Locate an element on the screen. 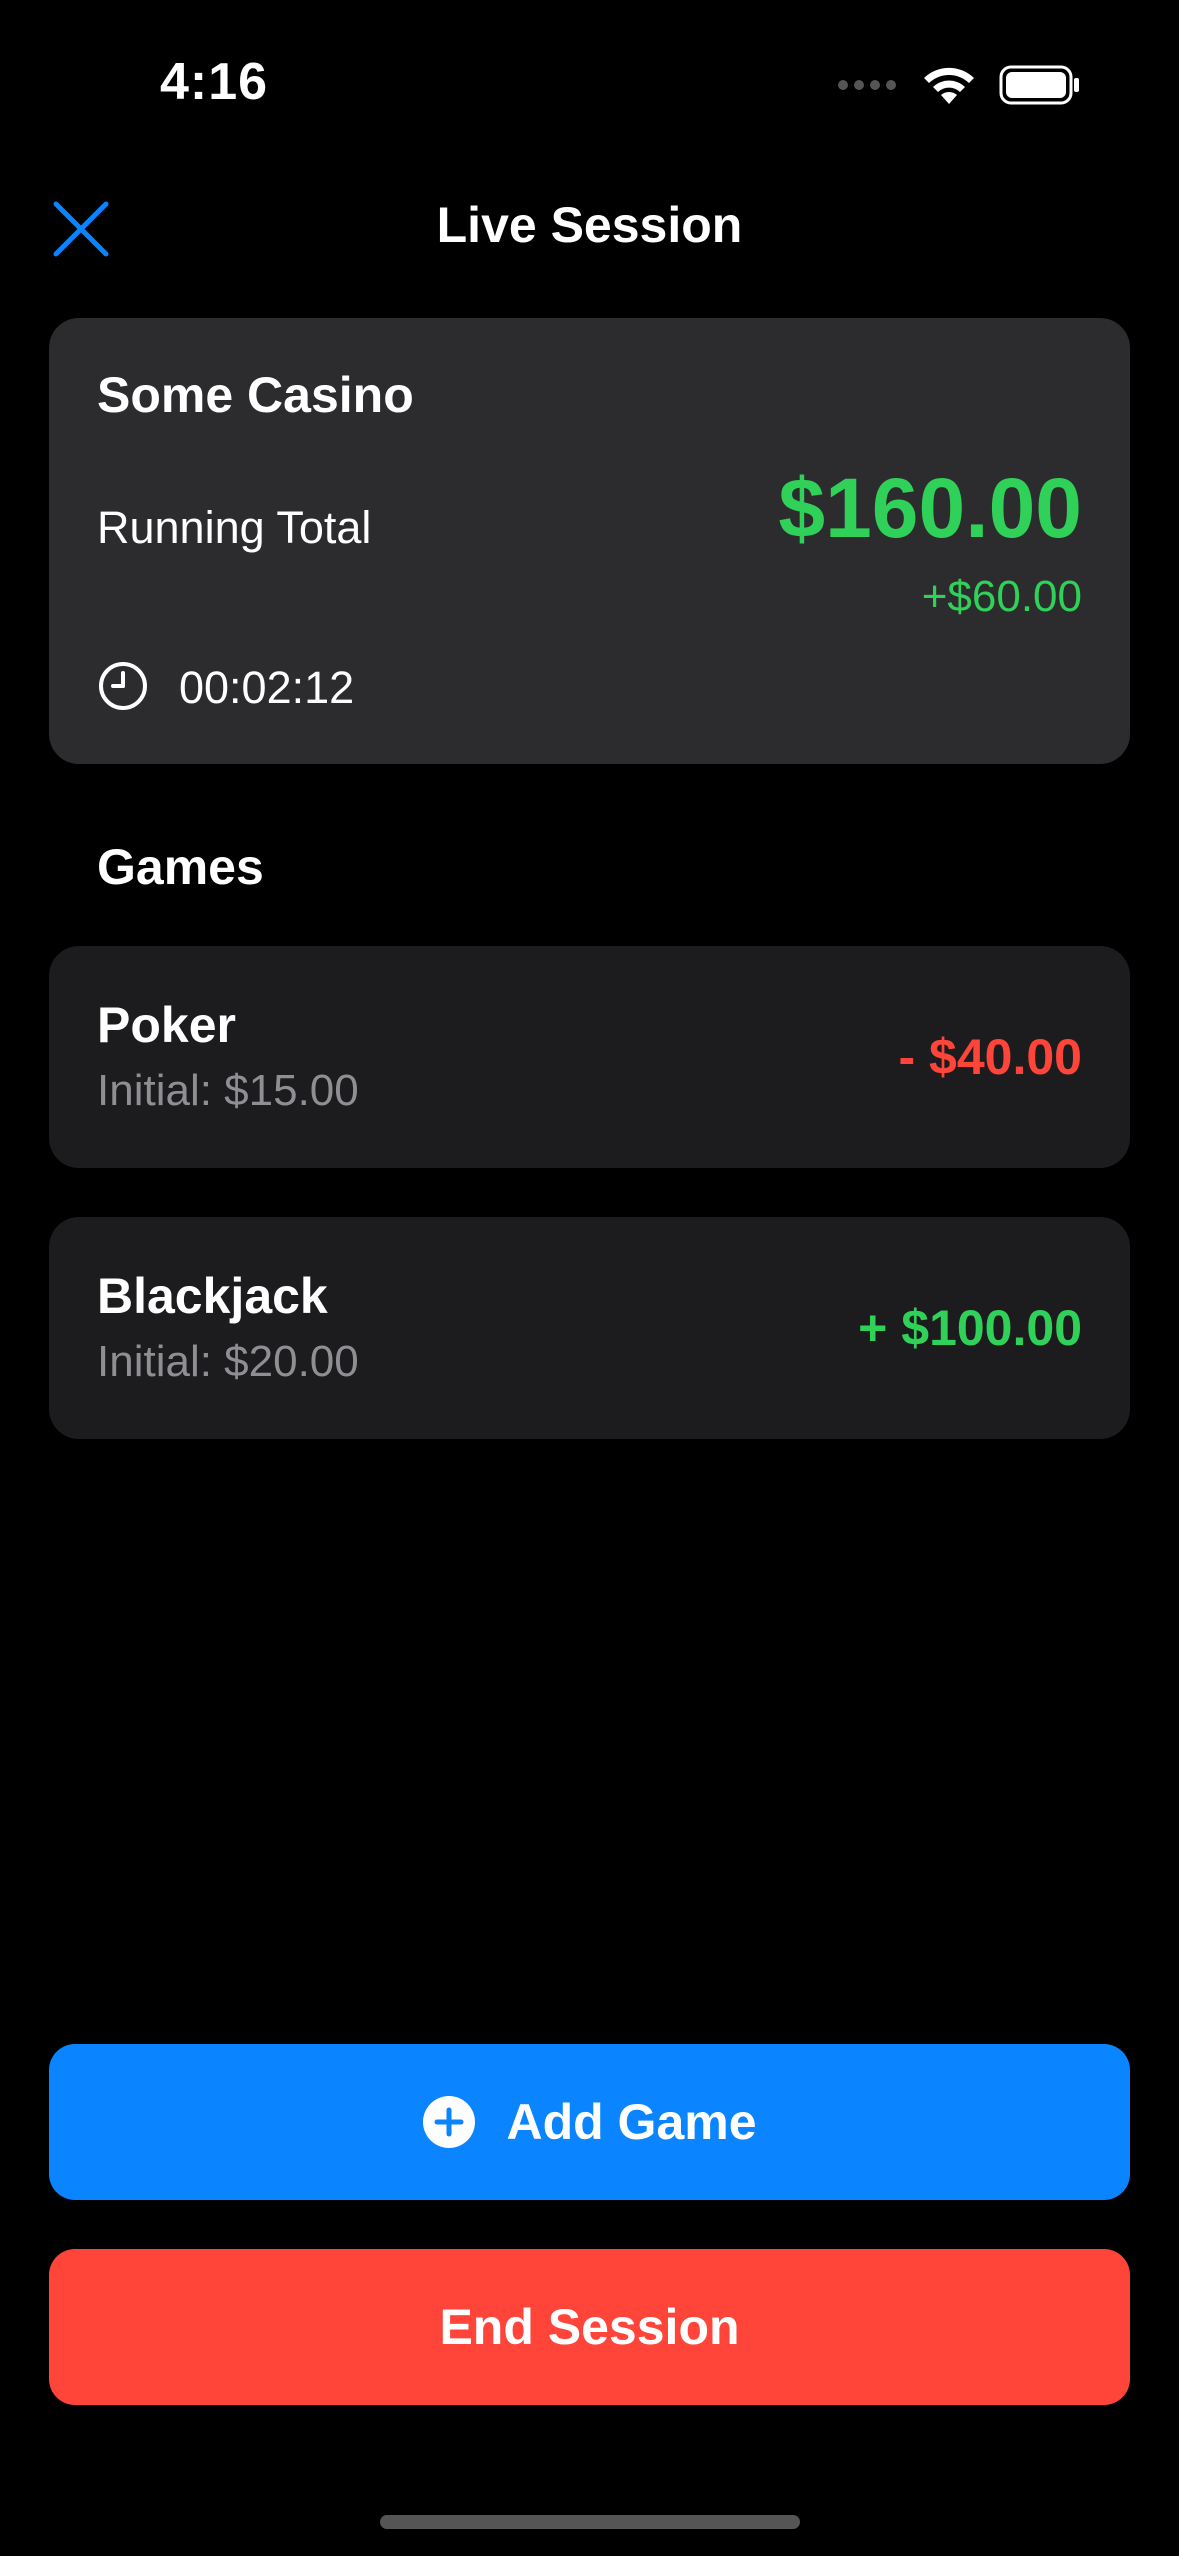  status-icons is located at coordinates (959, 85).